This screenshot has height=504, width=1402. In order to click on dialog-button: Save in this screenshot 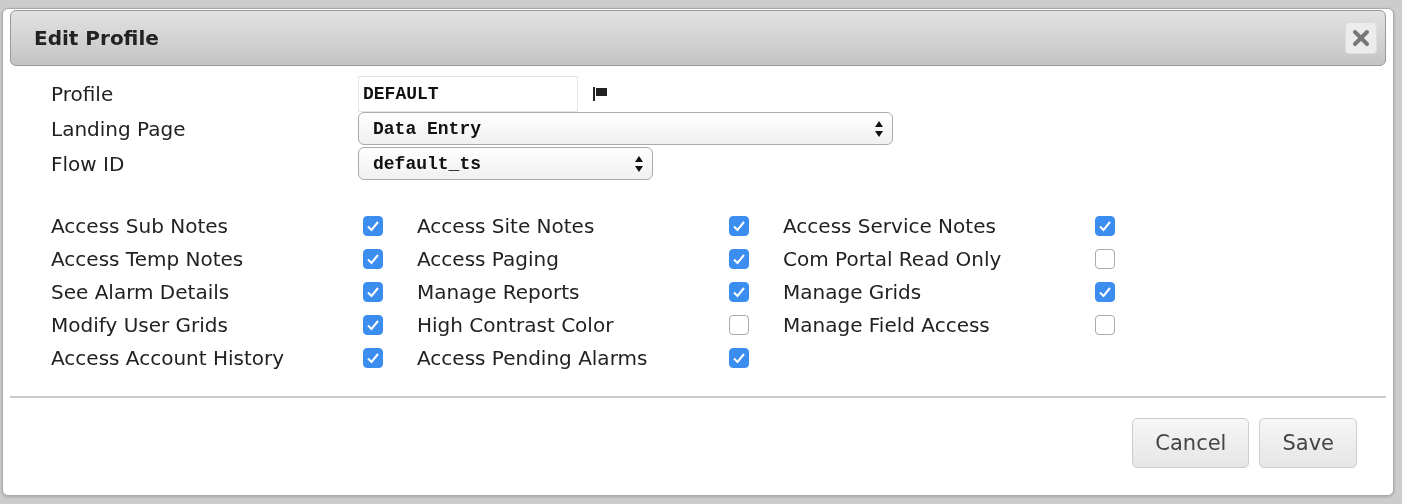, I will do `click(1308, 443)`.